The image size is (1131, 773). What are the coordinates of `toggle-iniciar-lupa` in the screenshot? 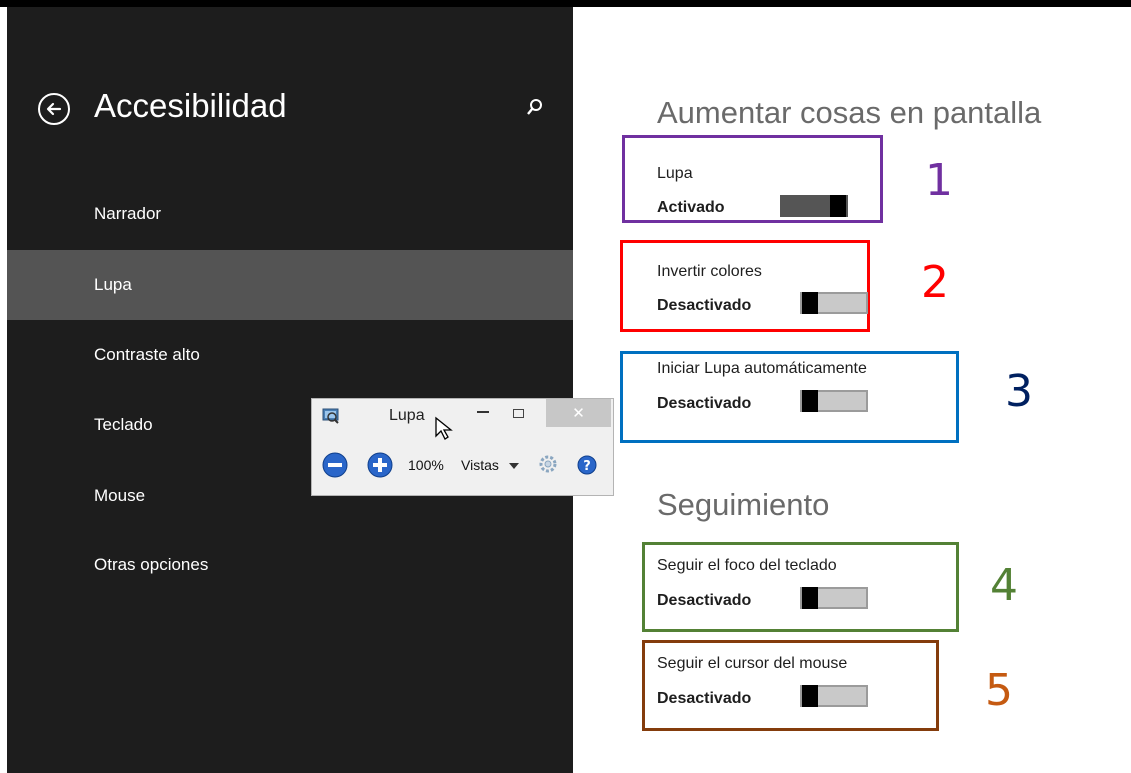 It's located at (834, 401).